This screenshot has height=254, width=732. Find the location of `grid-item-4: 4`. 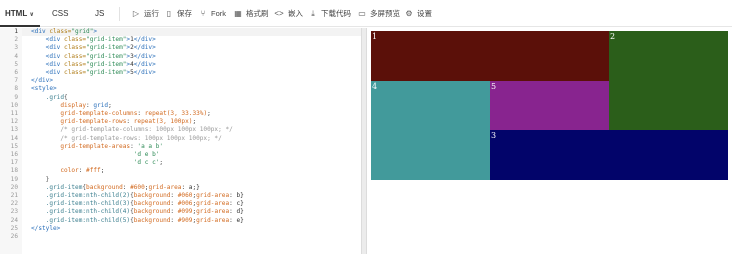

grid-item-4: 4 is located at coordinates (430, 130).